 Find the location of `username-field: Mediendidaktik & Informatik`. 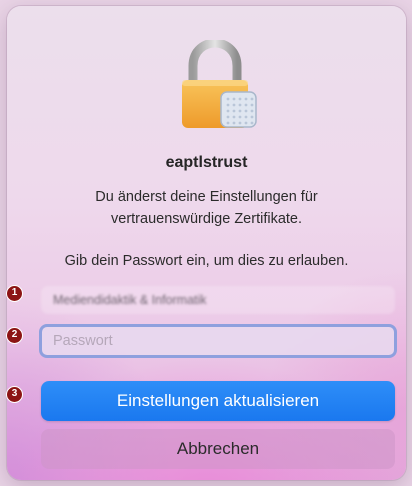

username-field: Mediendidaktik & Informatik is located at coordinates (218, 300).